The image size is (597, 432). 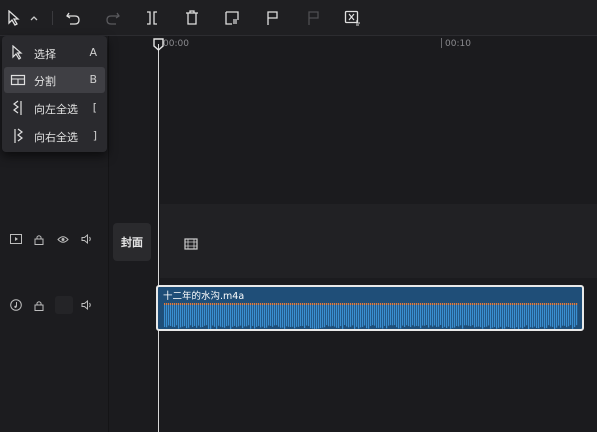 What do you see at coordinates (313, 18) in the screenshot?
I see `marker-disabled-icon` at bounding box center [313, 18].